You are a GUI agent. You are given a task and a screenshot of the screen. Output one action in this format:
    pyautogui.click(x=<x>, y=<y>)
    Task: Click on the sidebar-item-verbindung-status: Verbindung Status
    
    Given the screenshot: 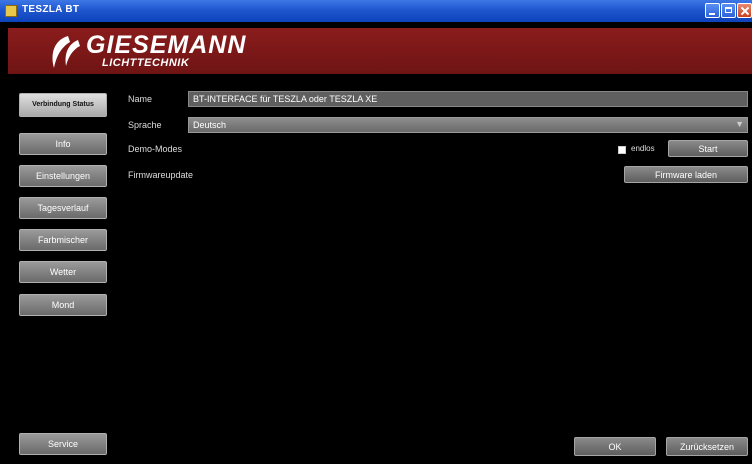 What is the action you would take?
    pyautogui.click(x=63, y=105)
    